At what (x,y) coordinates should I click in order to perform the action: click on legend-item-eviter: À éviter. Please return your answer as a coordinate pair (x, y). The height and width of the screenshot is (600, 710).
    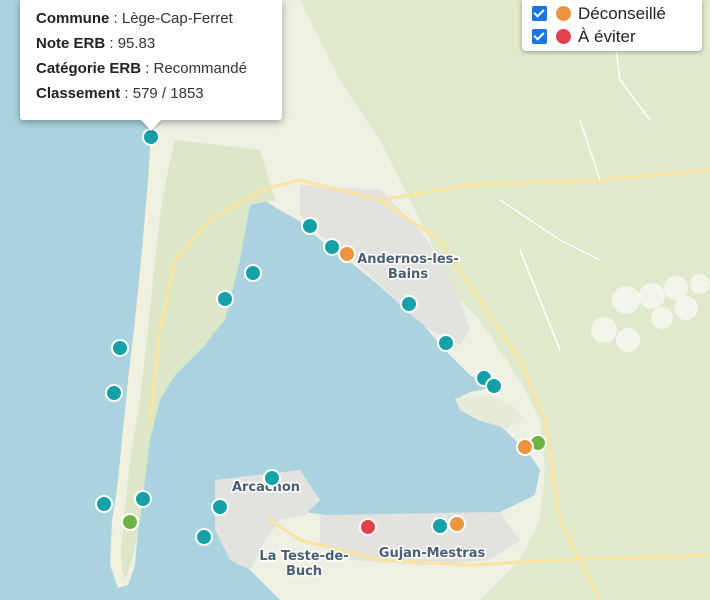
    Looking at the image, I should click on (612, 36).